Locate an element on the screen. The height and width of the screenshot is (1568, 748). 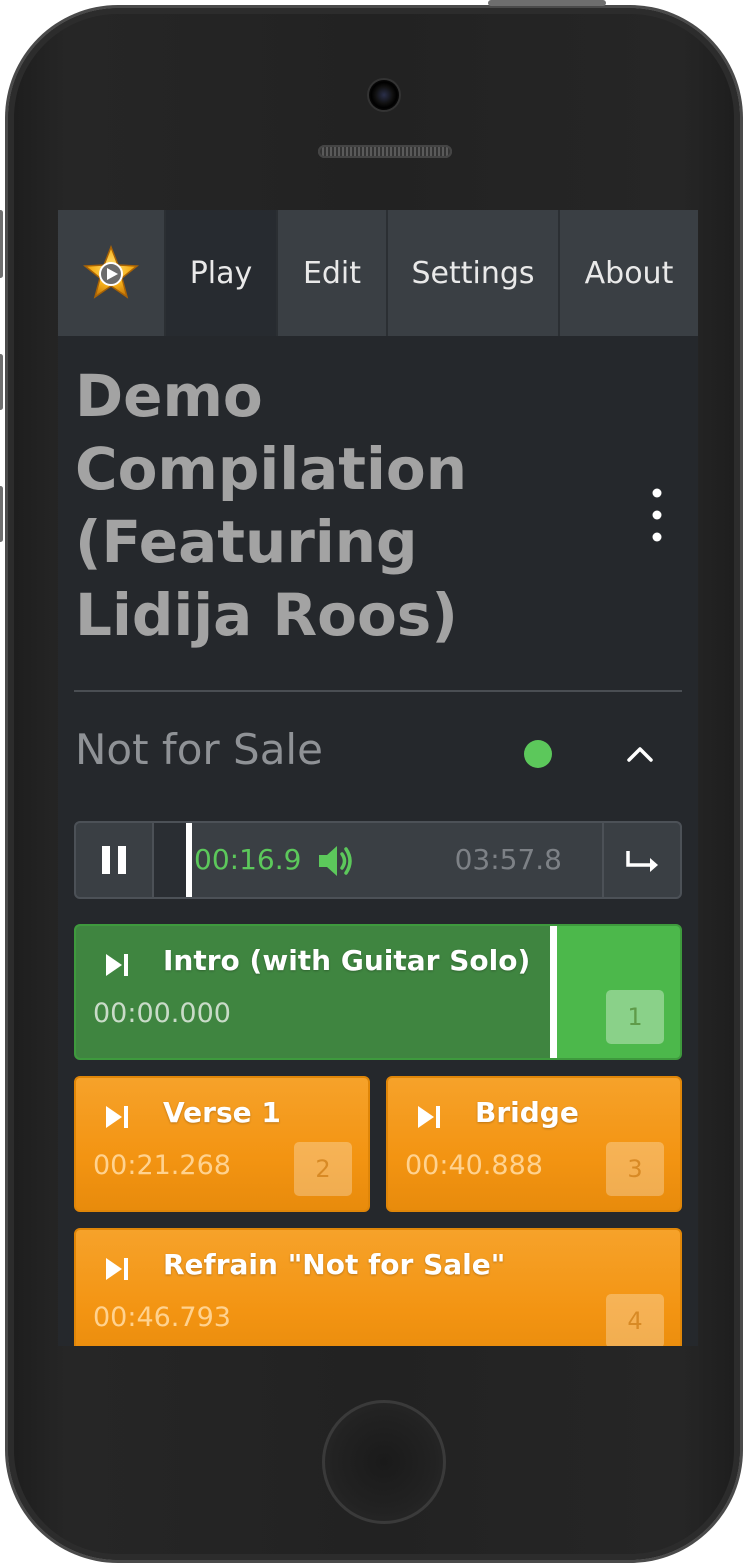
pause-icon is located at coordinates (114, 860).